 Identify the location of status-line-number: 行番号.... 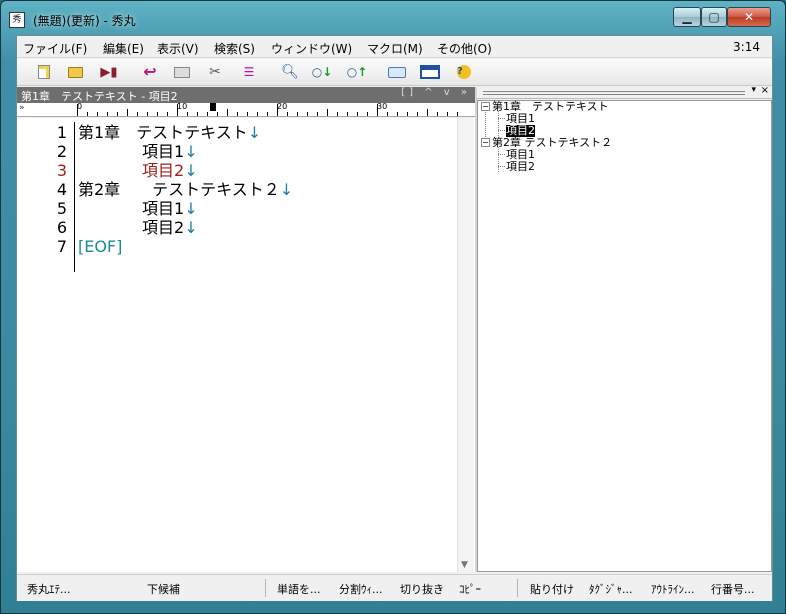
(733, 589).